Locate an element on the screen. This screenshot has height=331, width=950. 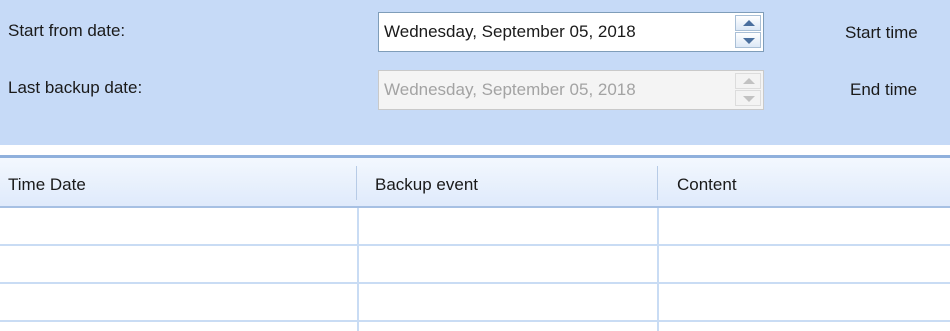
start-time-label: Start time is located at coordinates (881, 32).